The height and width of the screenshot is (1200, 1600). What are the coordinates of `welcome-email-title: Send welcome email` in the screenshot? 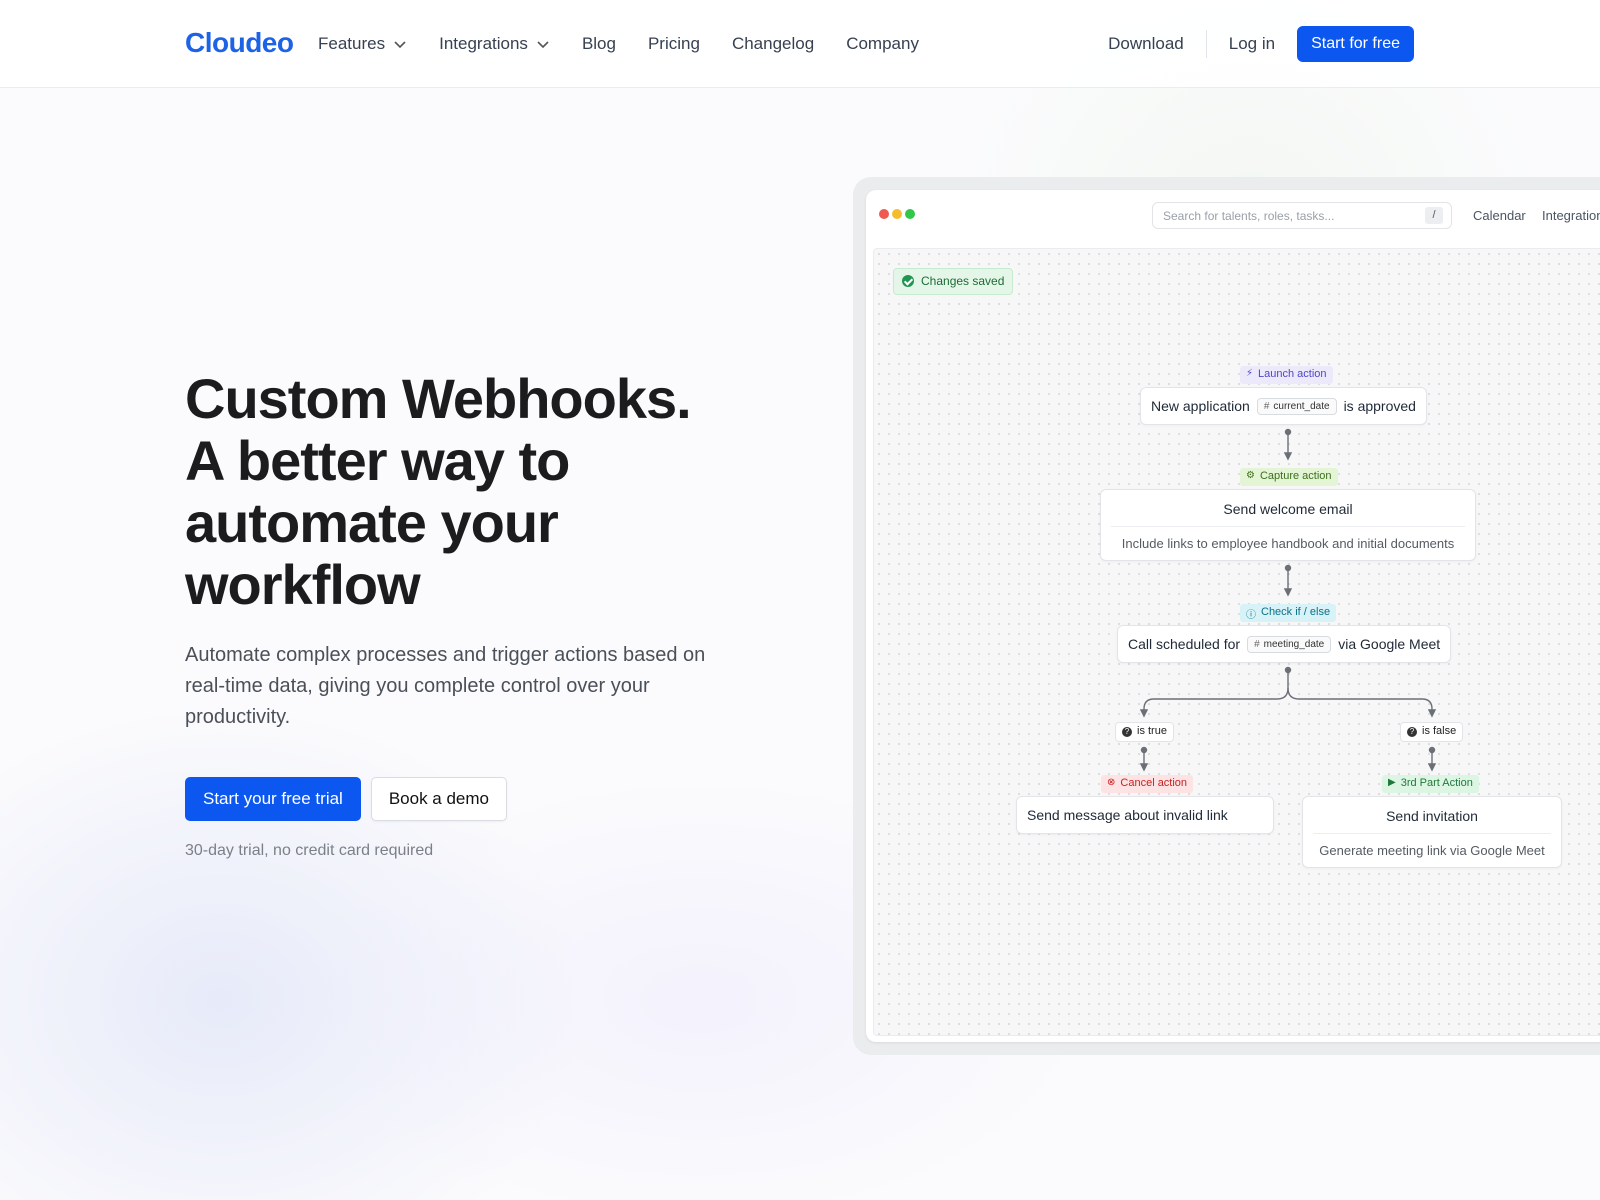 It's located at (1288, 508).